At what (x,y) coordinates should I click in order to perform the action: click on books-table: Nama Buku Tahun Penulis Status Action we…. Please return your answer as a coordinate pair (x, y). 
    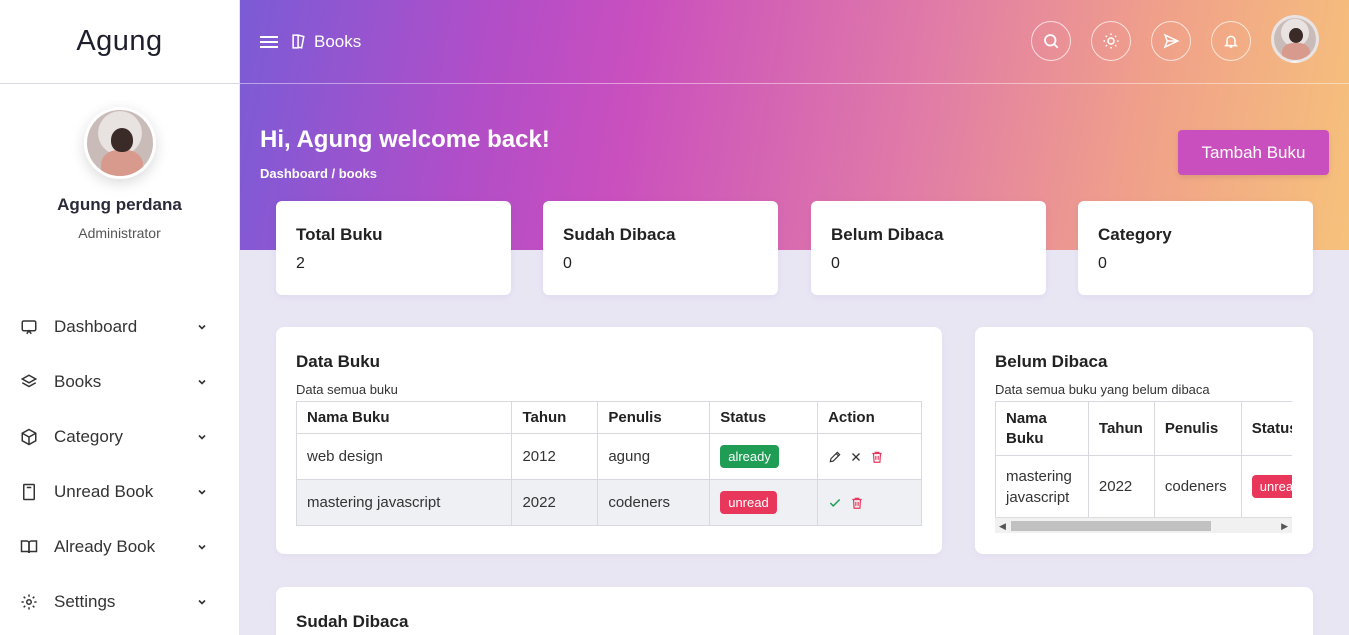
    Looking at the image, I should click on (608, 463).